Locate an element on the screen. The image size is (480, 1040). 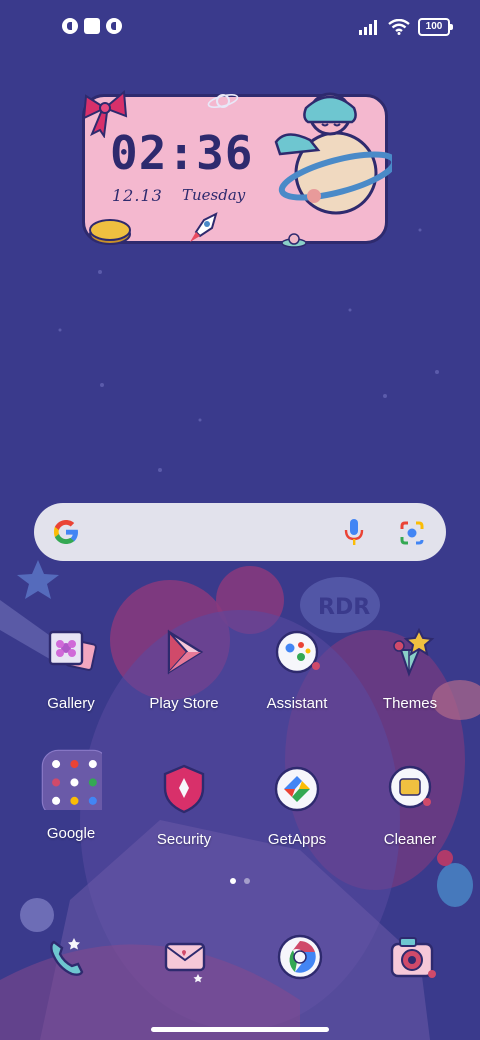
getapps-icon is located at coordinates (297, 789).